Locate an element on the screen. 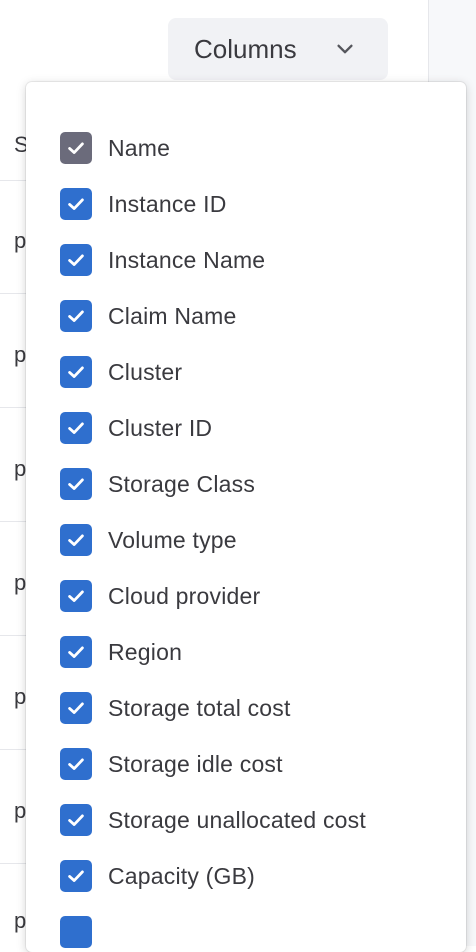 Image resolution: width=476 pixels, height=952 pixels. columns-button-label: Columns is located at coordinates (245, 48).